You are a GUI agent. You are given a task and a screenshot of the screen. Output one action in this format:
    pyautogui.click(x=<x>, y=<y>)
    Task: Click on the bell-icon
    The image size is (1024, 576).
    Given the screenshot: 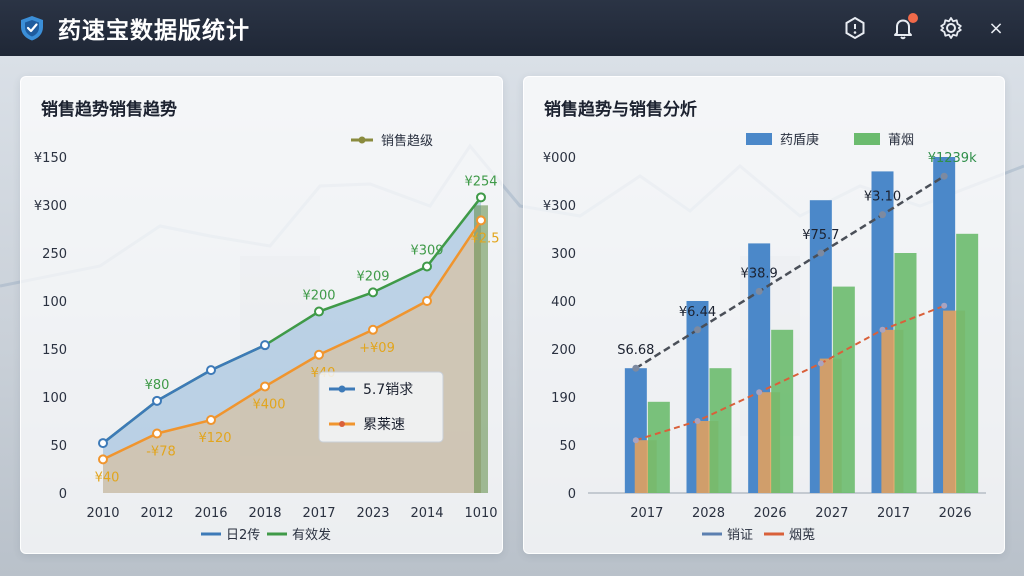 What is the action you would take?
    pyautogui.click(x=904, y=27)
    